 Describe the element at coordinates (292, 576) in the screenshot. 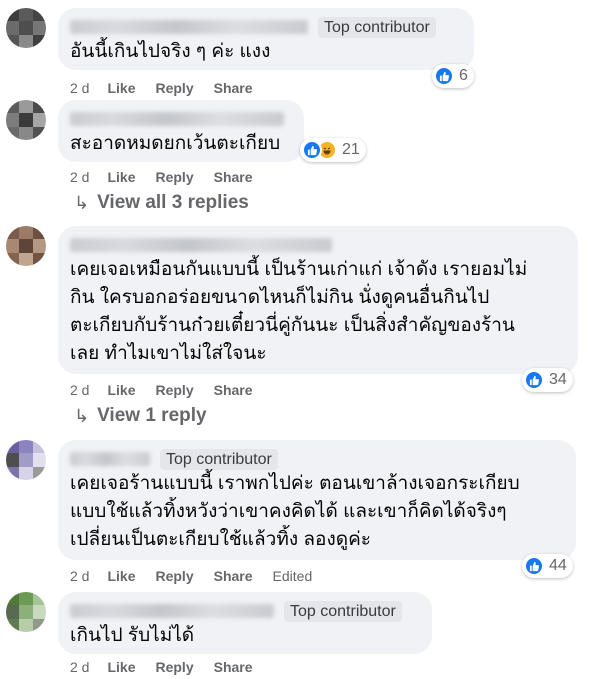

I see `edited-label: Edited` at that location.